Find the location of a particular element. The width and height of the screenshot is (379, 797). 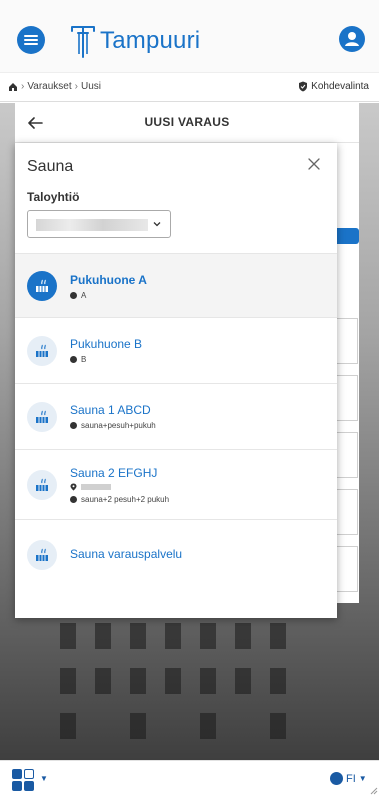

kohdevalinta-label: Kohdevalinta is located at coordinates (340, 86).